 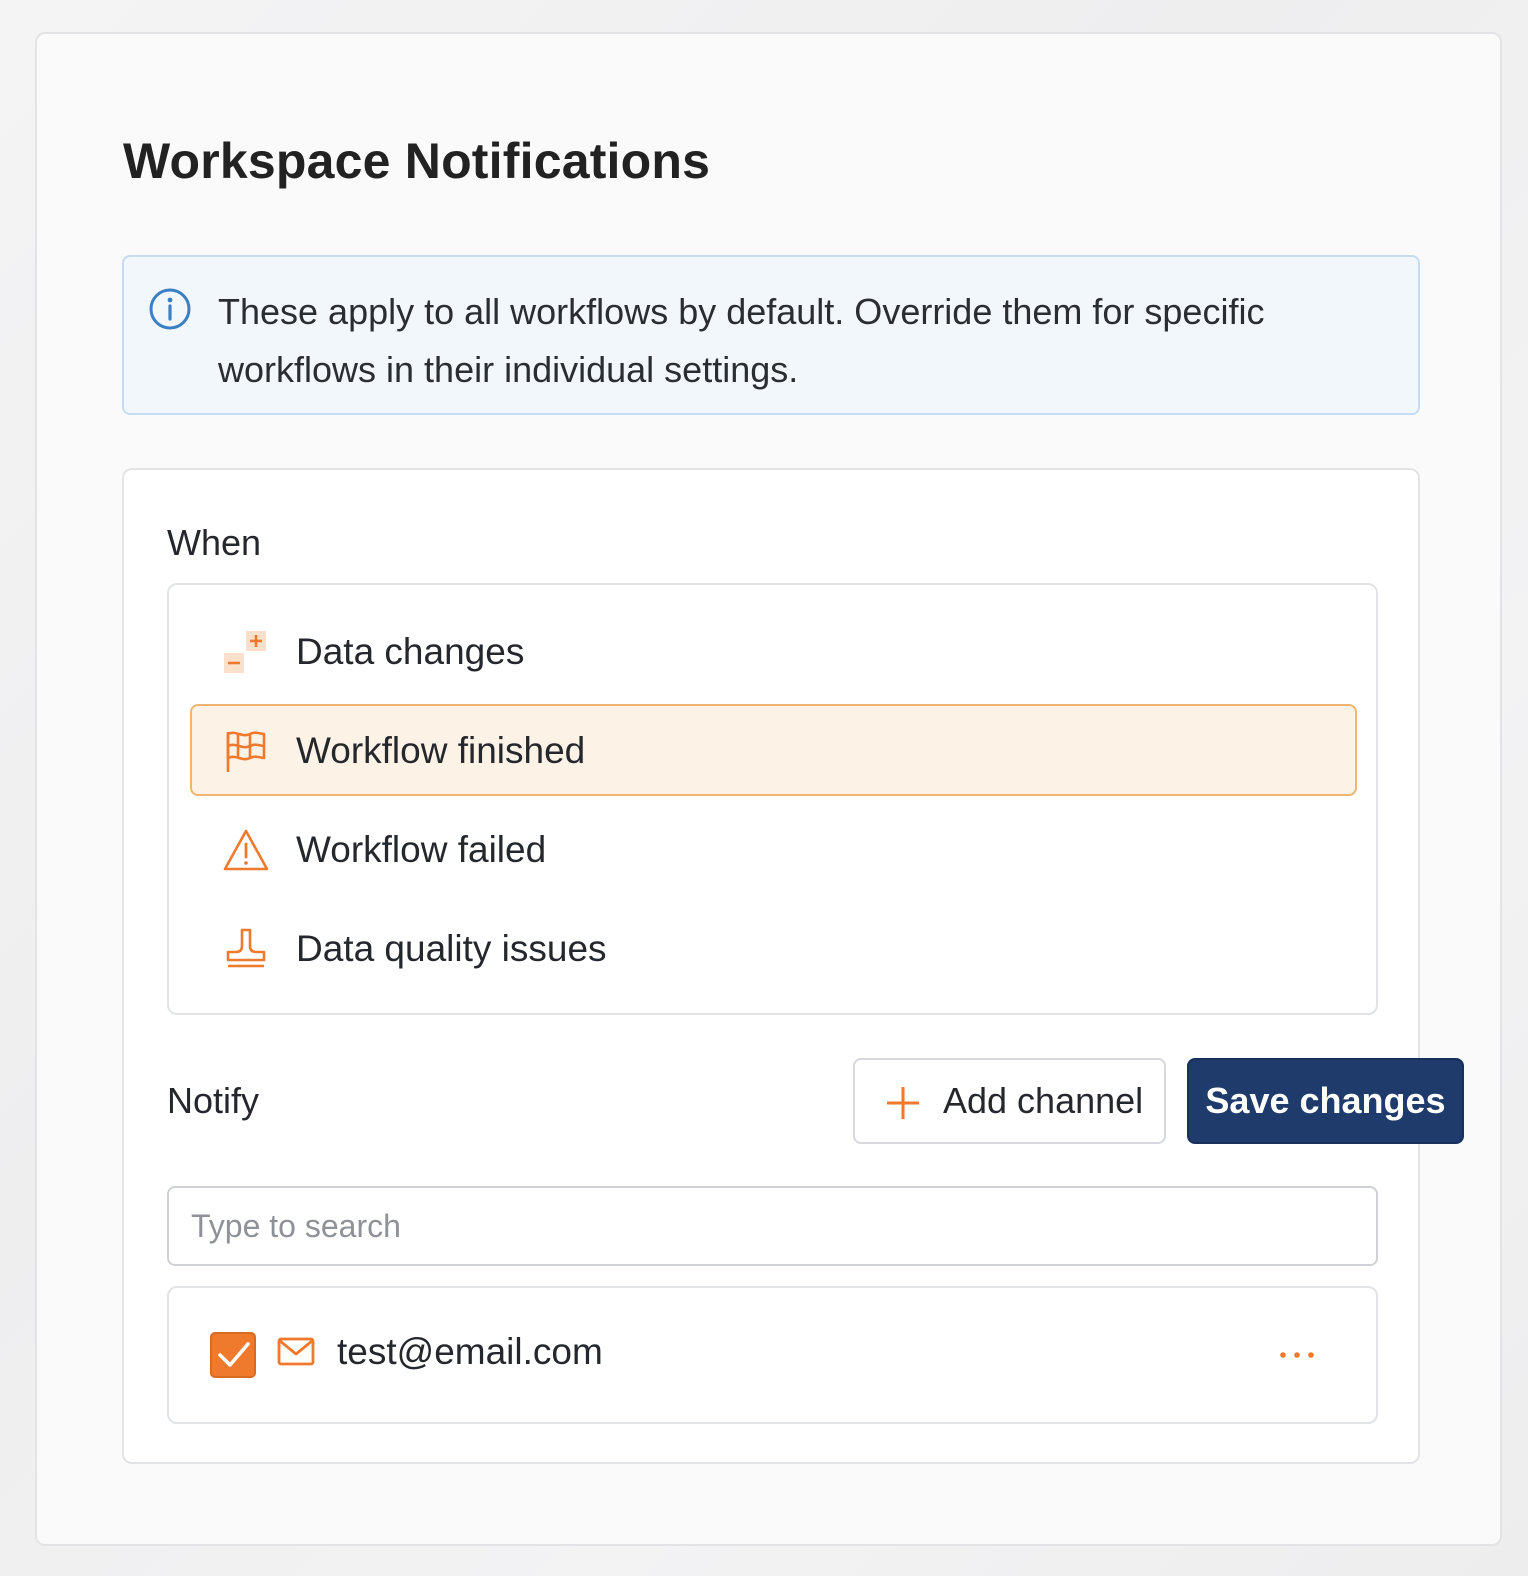 What do you see at coordinates (1297, 1355) in the screenshot?
I see `more-options-icon` at bounding box center [1297, 1355].